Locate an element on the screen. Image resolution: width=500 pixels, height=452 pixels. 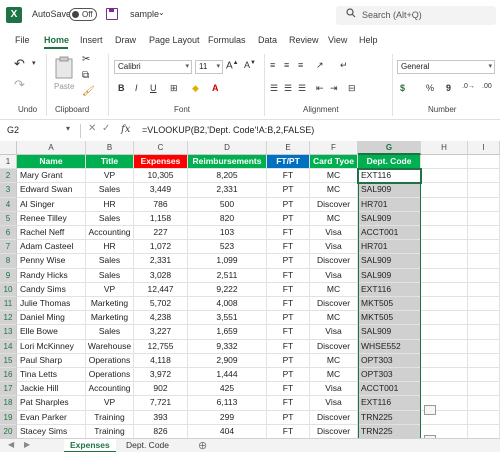
align-center-icon: ☰ is located at coordinates (288, 88).